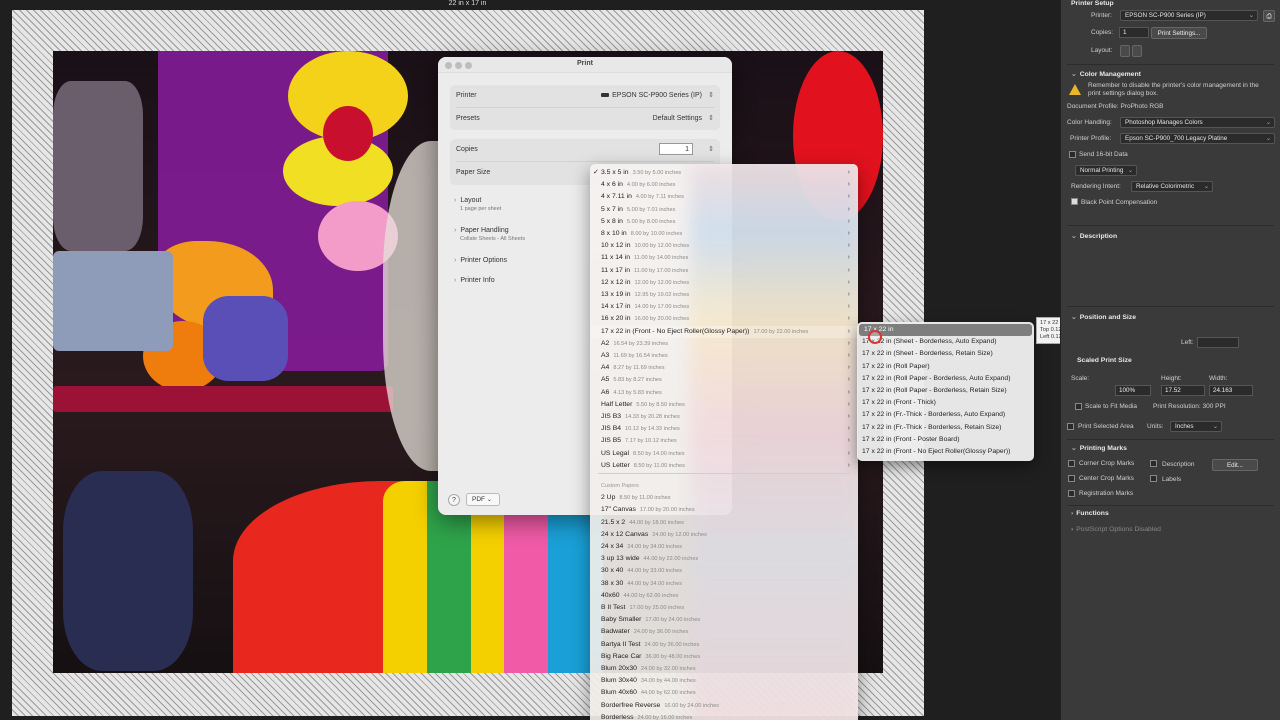  Describe the element at coordinates (781, 331) in the screenshot. I see `paper-size-dimensions: 17.00 by 22.00 inches` at that location.